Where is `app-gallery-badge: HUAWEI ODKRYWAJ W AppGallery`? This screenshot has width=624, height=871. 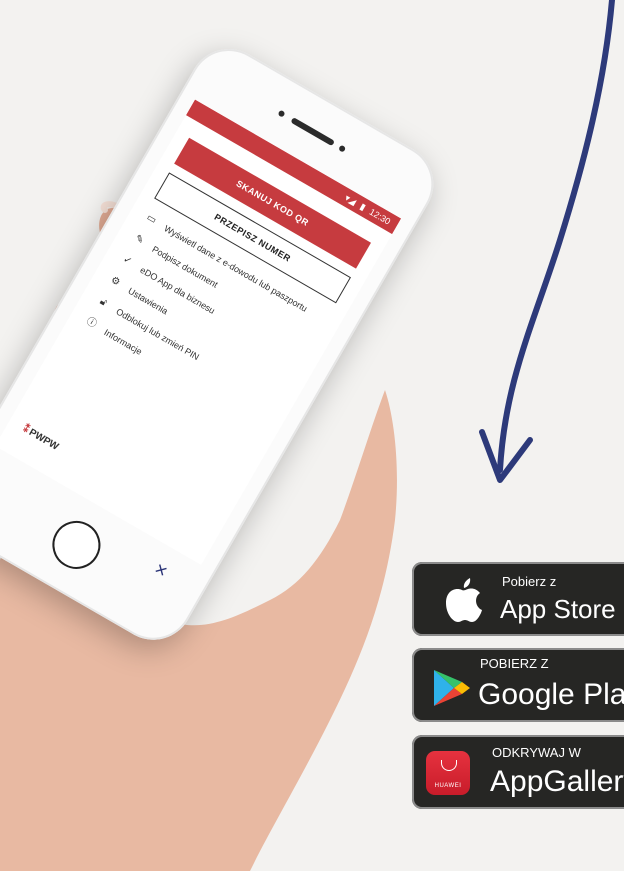 app-gallery-badge: HUAWEI ODKRYWAJ W AppGallery is located at coordinates (518, 772).